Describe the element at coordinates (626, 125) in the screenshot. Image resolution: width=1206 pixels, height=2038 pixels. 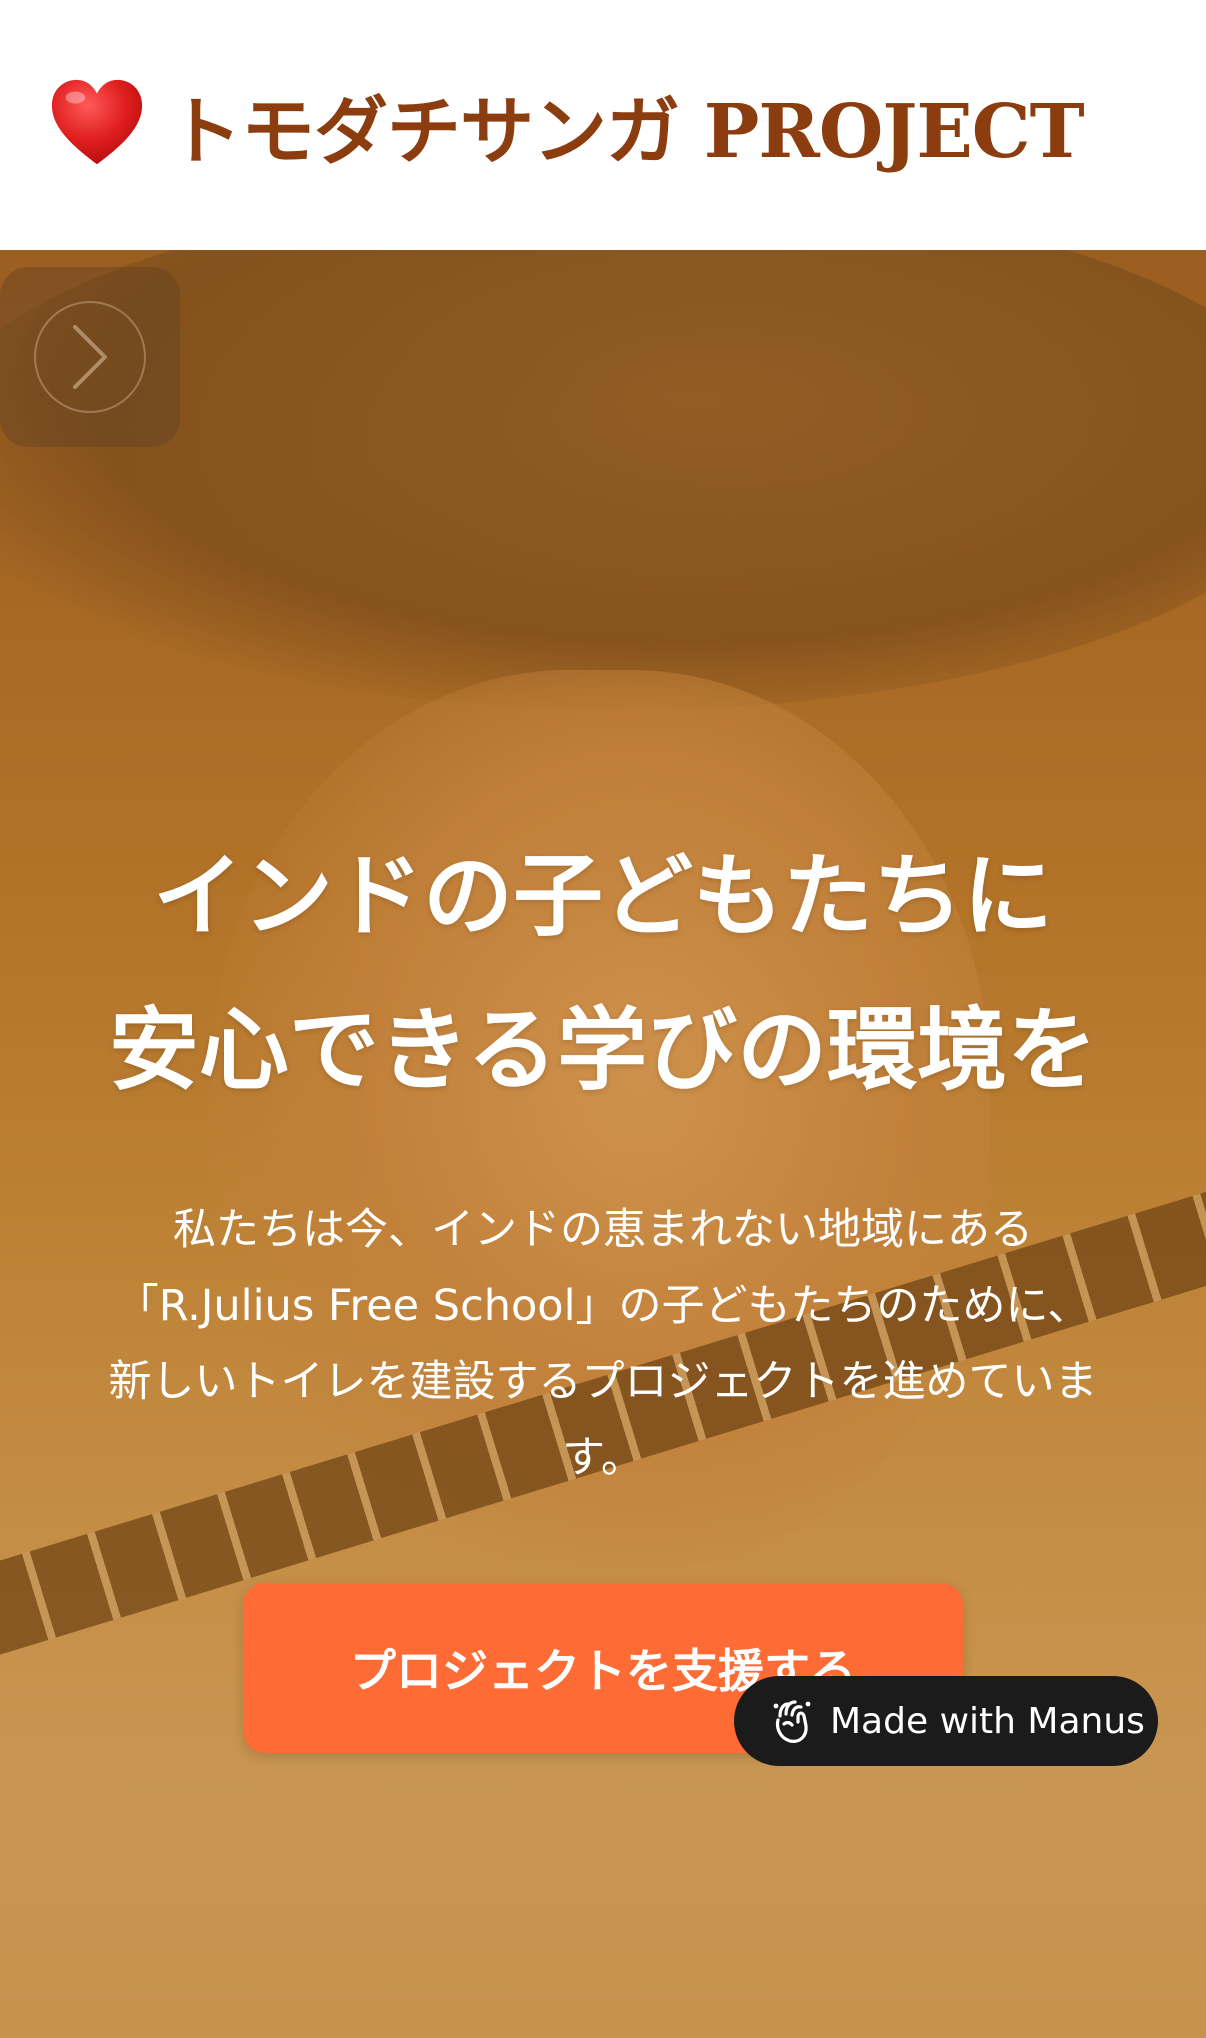
I see `site-title: トモダチサンガ PROJECT` at that location.